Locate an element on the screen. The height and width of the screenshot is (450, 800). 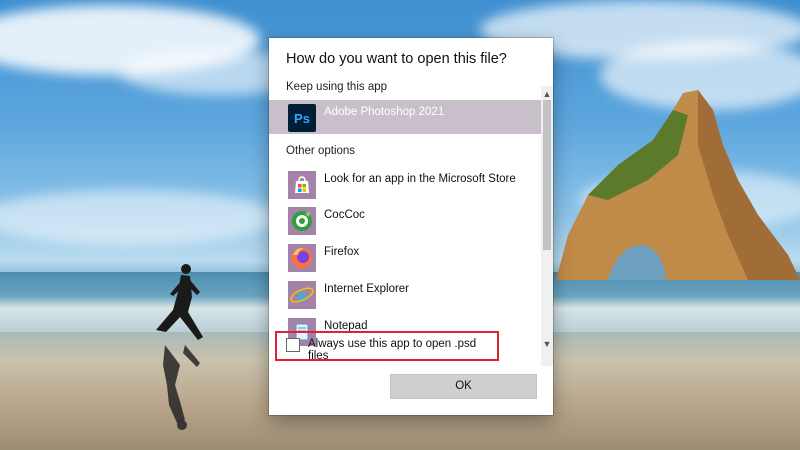
sea-stack-rock is located at coordinates (678, 185).